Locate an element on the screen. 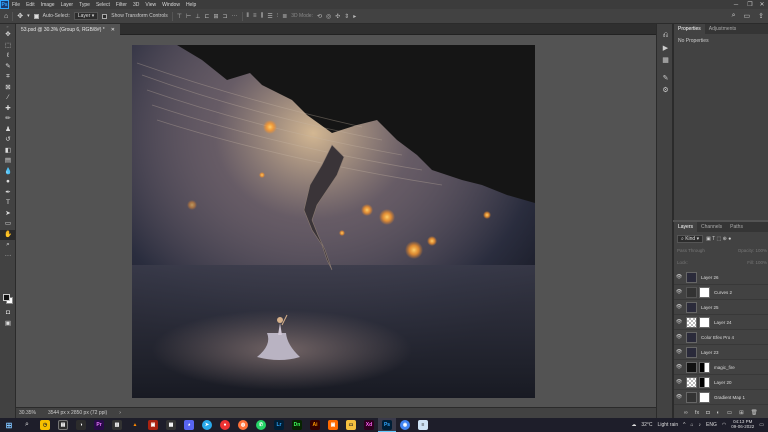  layer-row: 👁 Layer 23 is located at coordinates (721, 352).